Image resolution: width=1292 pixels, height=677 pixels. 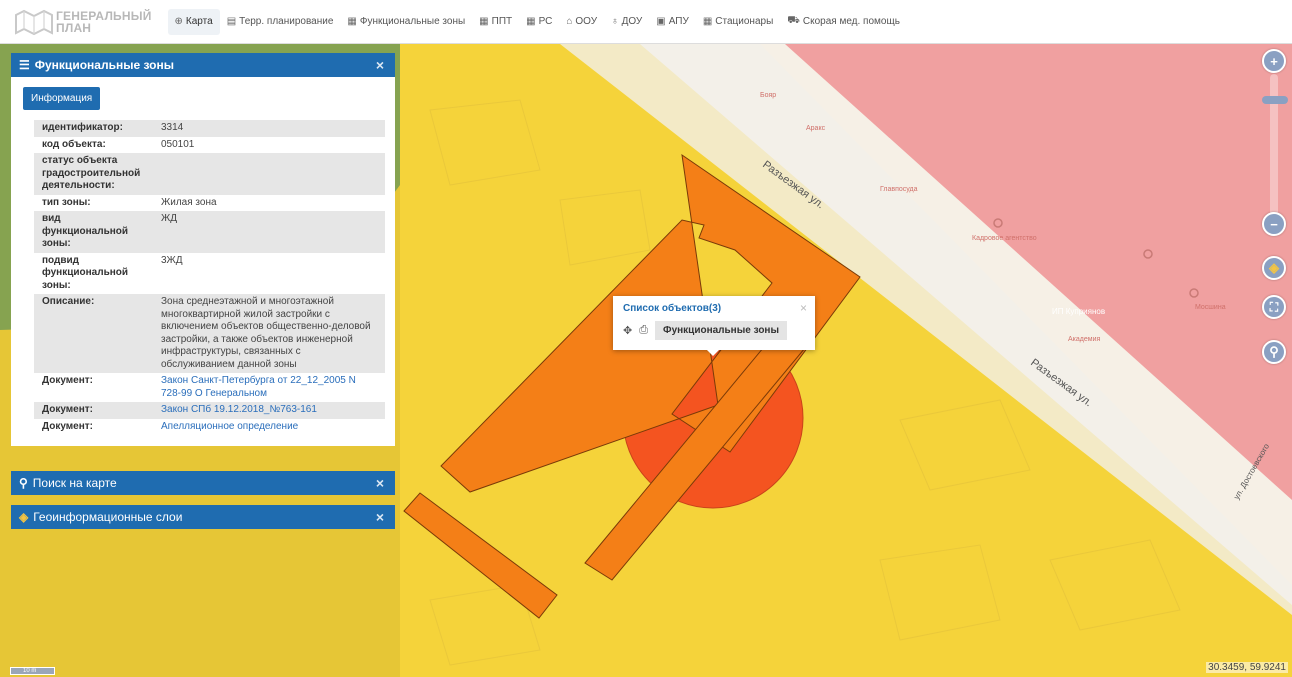 I want to click on layers-icon: ◈, so click(x=24, y=517).